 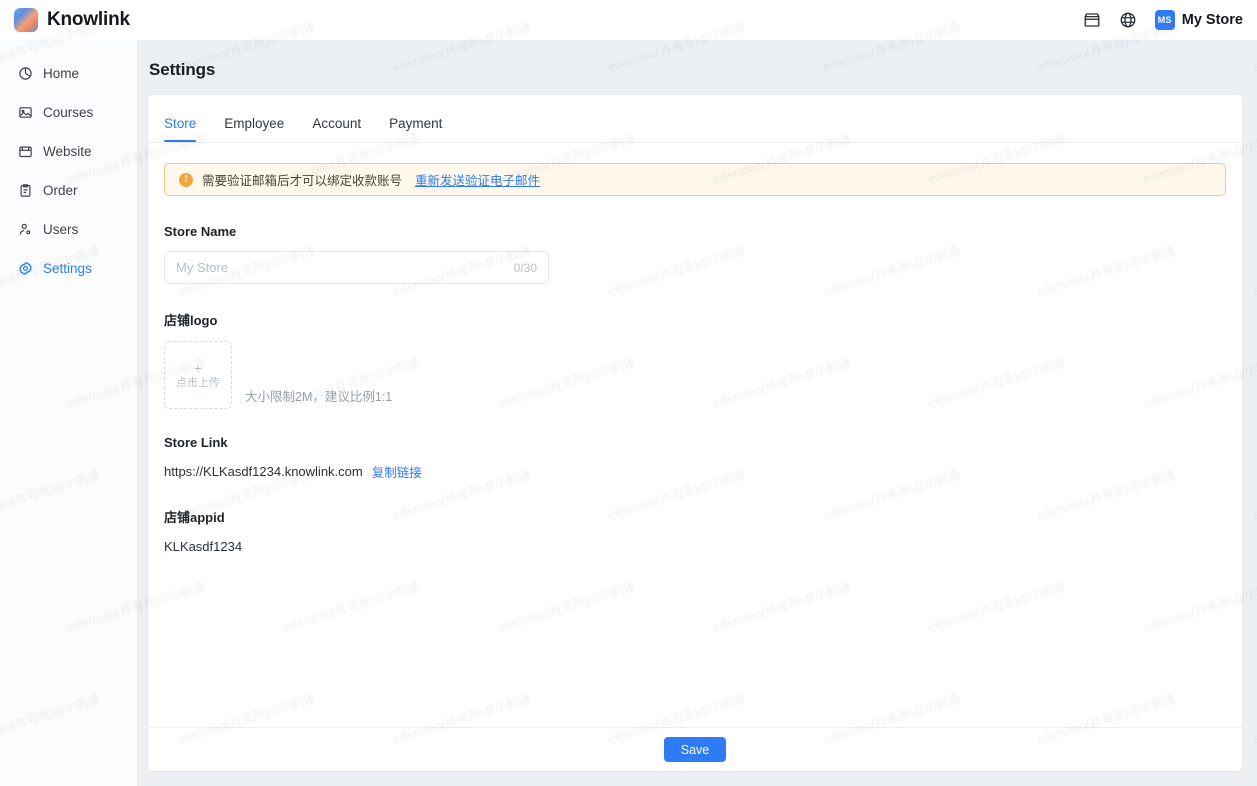 I want to click on logo-upload-button: + 点击上传, so click(x=198, y=375).